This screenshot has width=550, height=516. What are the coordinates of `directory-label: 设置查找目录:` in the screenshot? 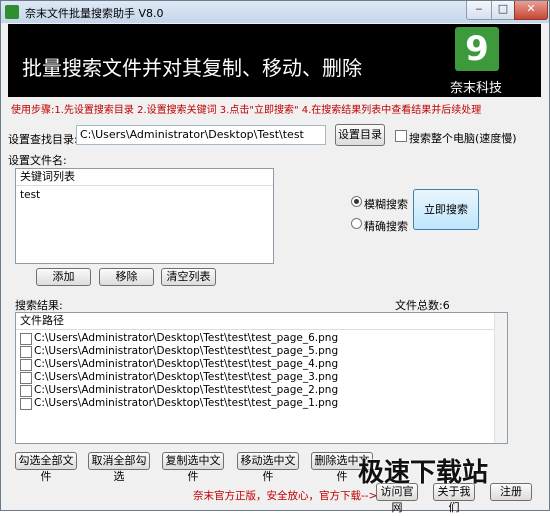 It's located at (43, 139).